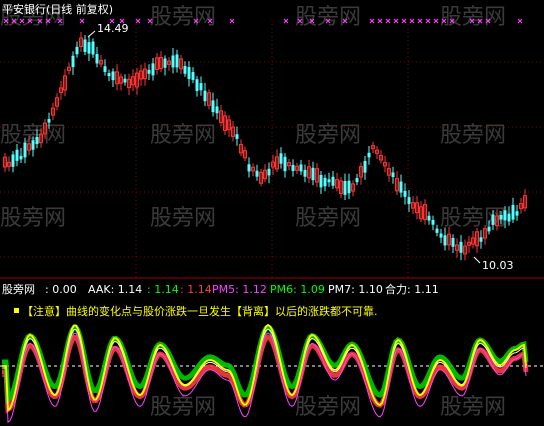  Describe the element at coordinates (18, 289) in the screenshot. I see `indicator-name: 股旁网` at that location.